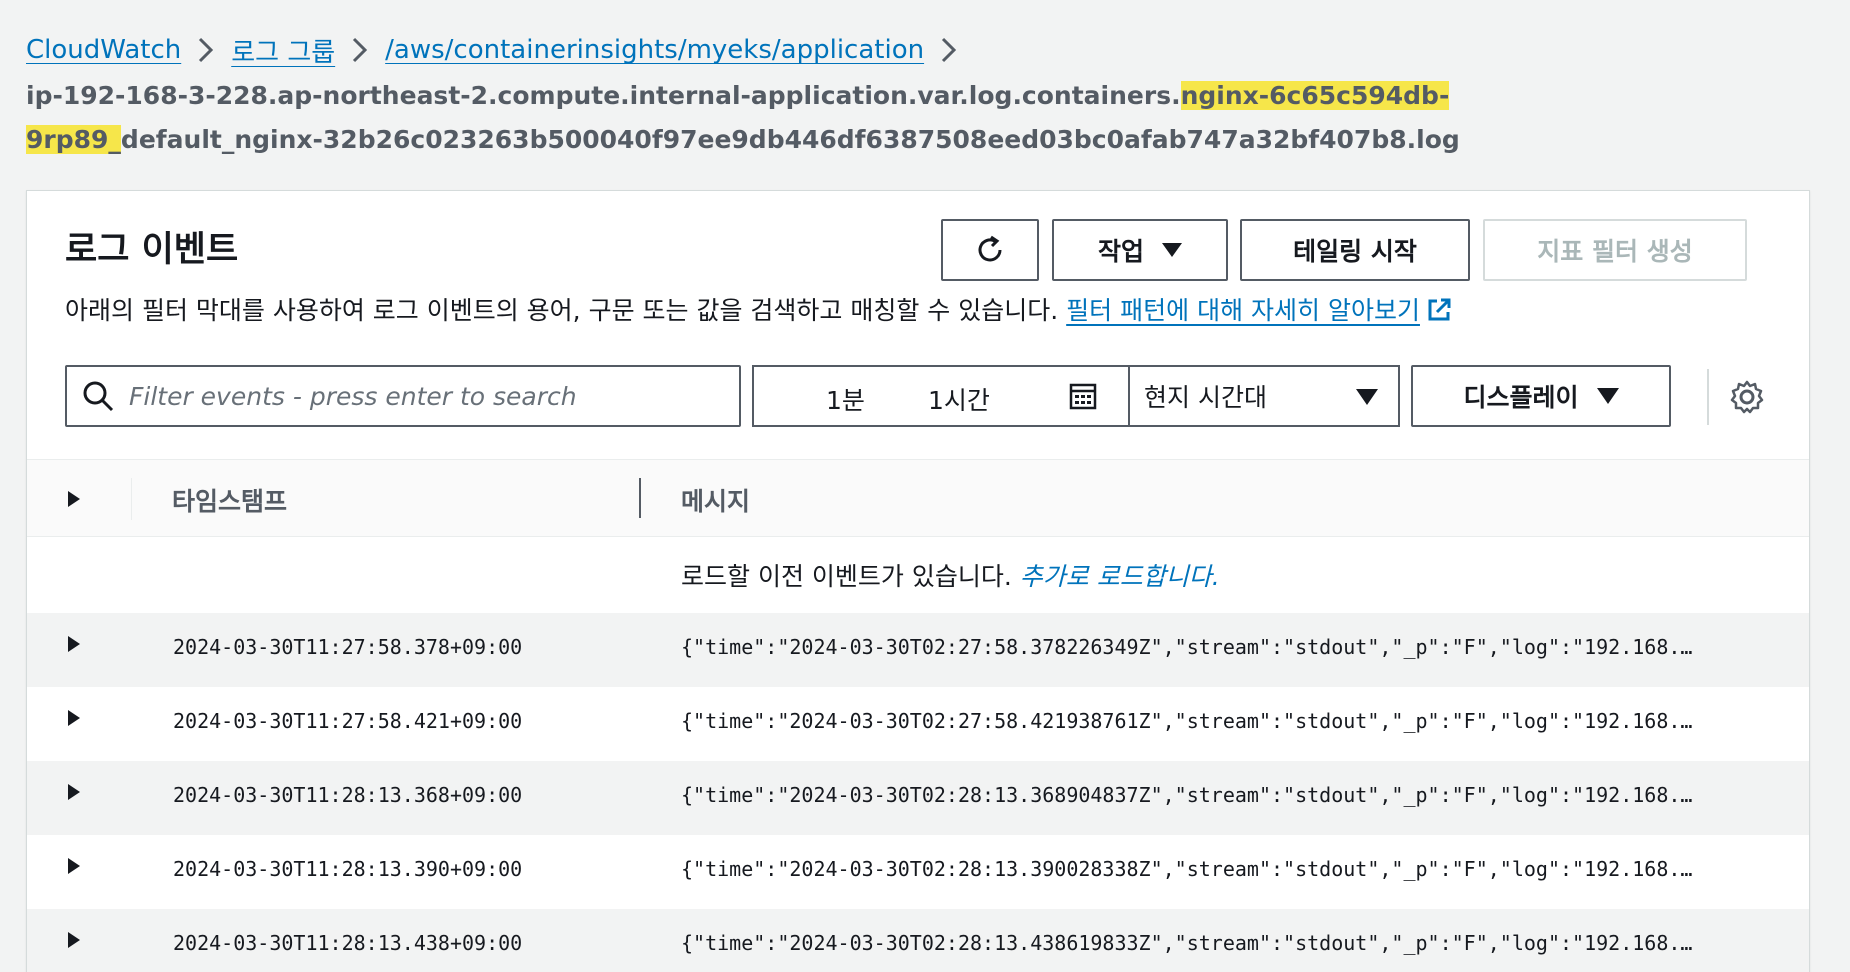 Image resolution: width=1850 pixels, height=972 pixels. I want to click on time-range-1min: 1분, so click(845, 399).